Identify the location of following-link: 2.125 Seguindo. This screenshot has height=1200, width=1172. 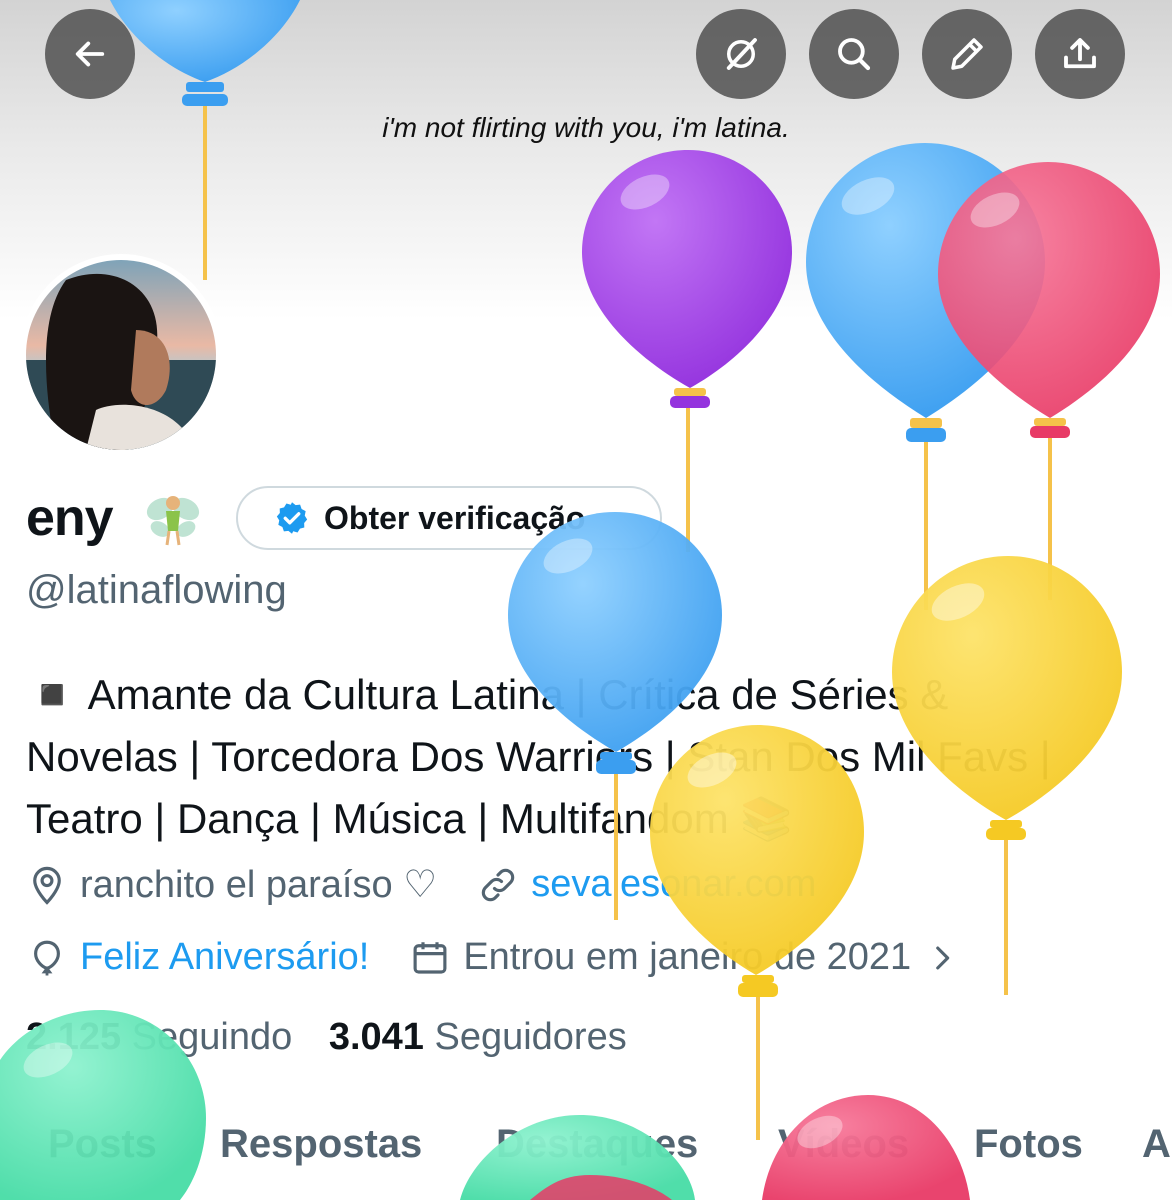
(159, 1037).